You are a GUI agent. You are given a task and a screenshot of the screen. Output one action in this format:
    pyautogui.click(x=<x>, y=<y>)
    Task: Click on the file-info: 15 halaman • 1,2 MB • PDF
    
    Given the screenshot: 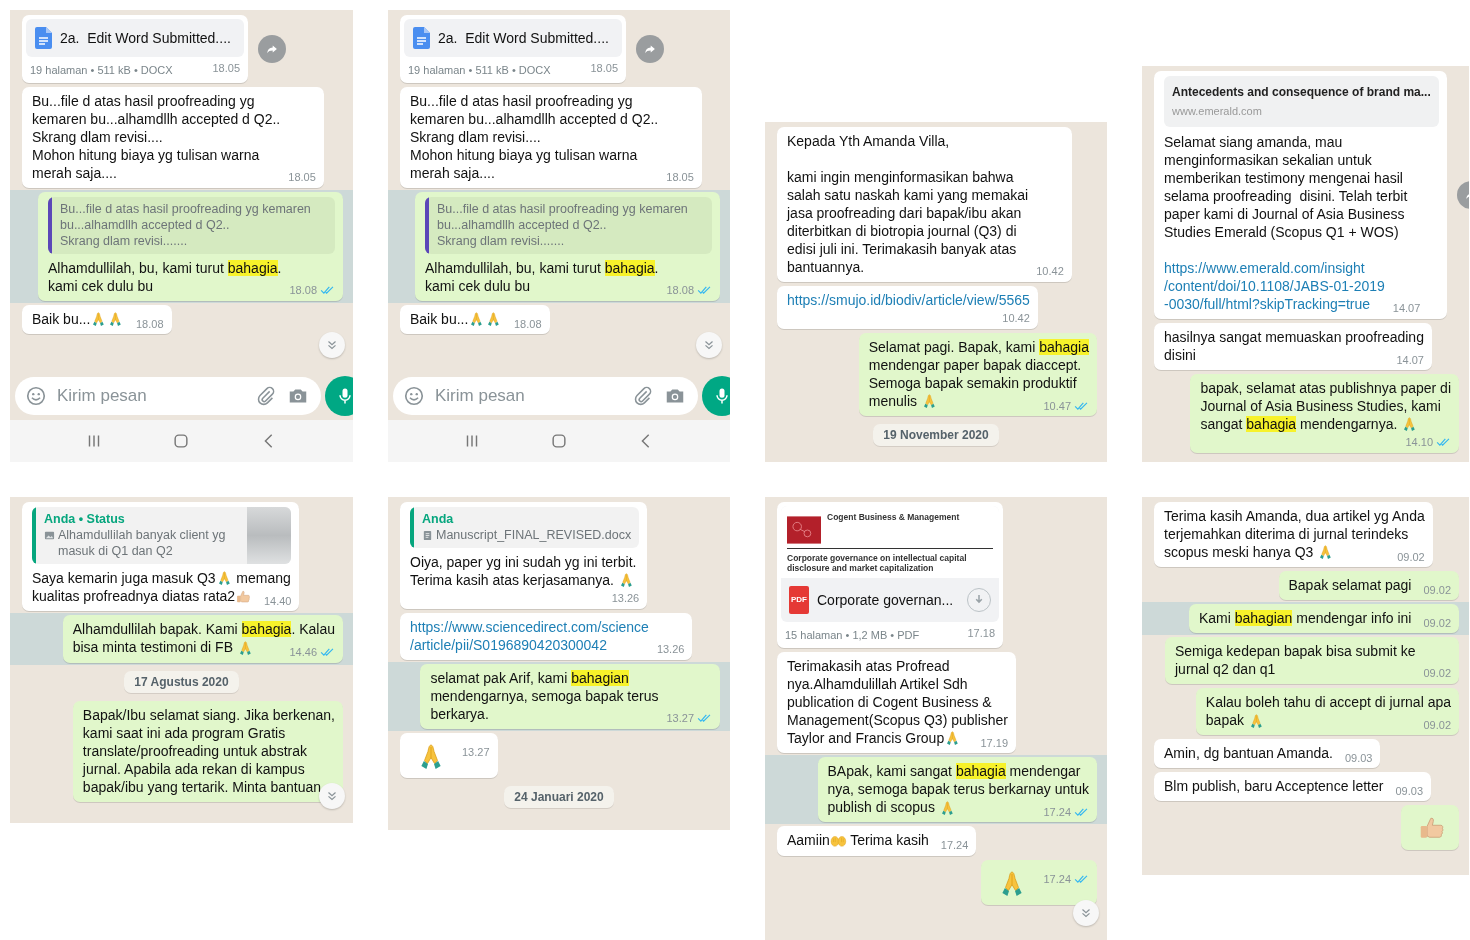 What is the action you would take?
    pyautogui.click(x=852, y=635)
    